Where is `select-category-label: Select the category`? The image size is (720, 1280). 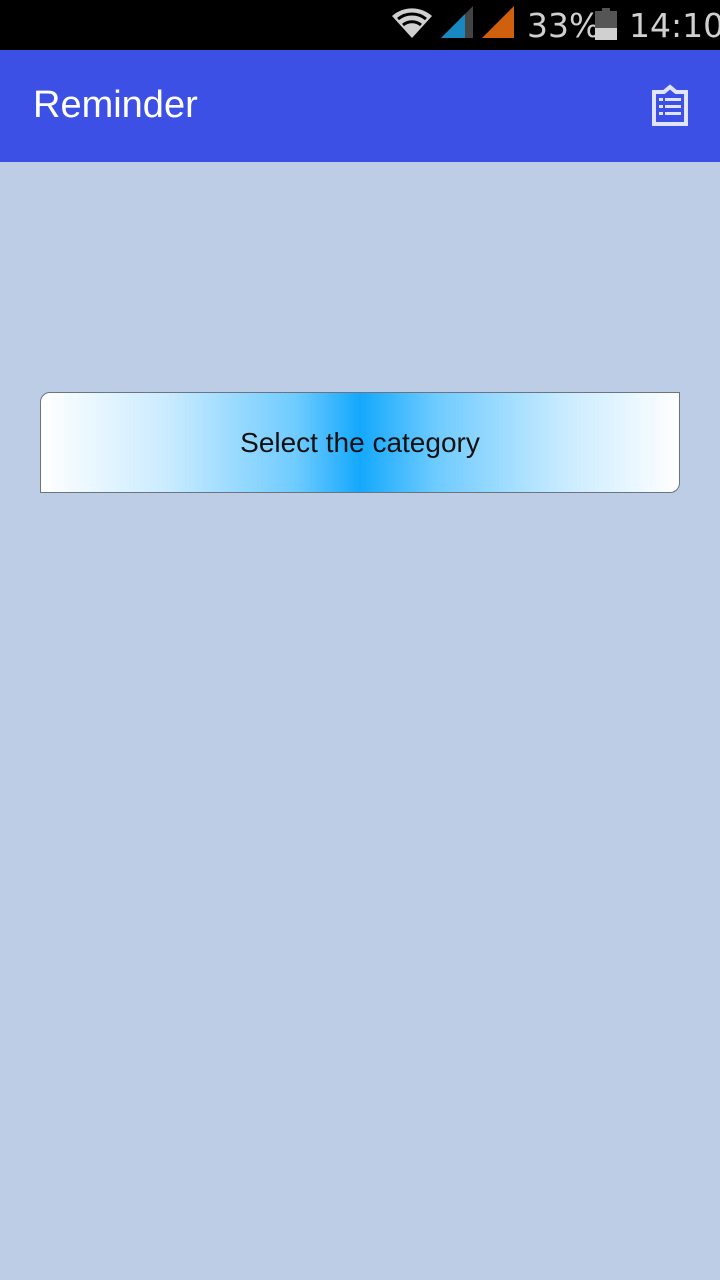 select-category-label: Select the category is located at coordinates (360, 442).